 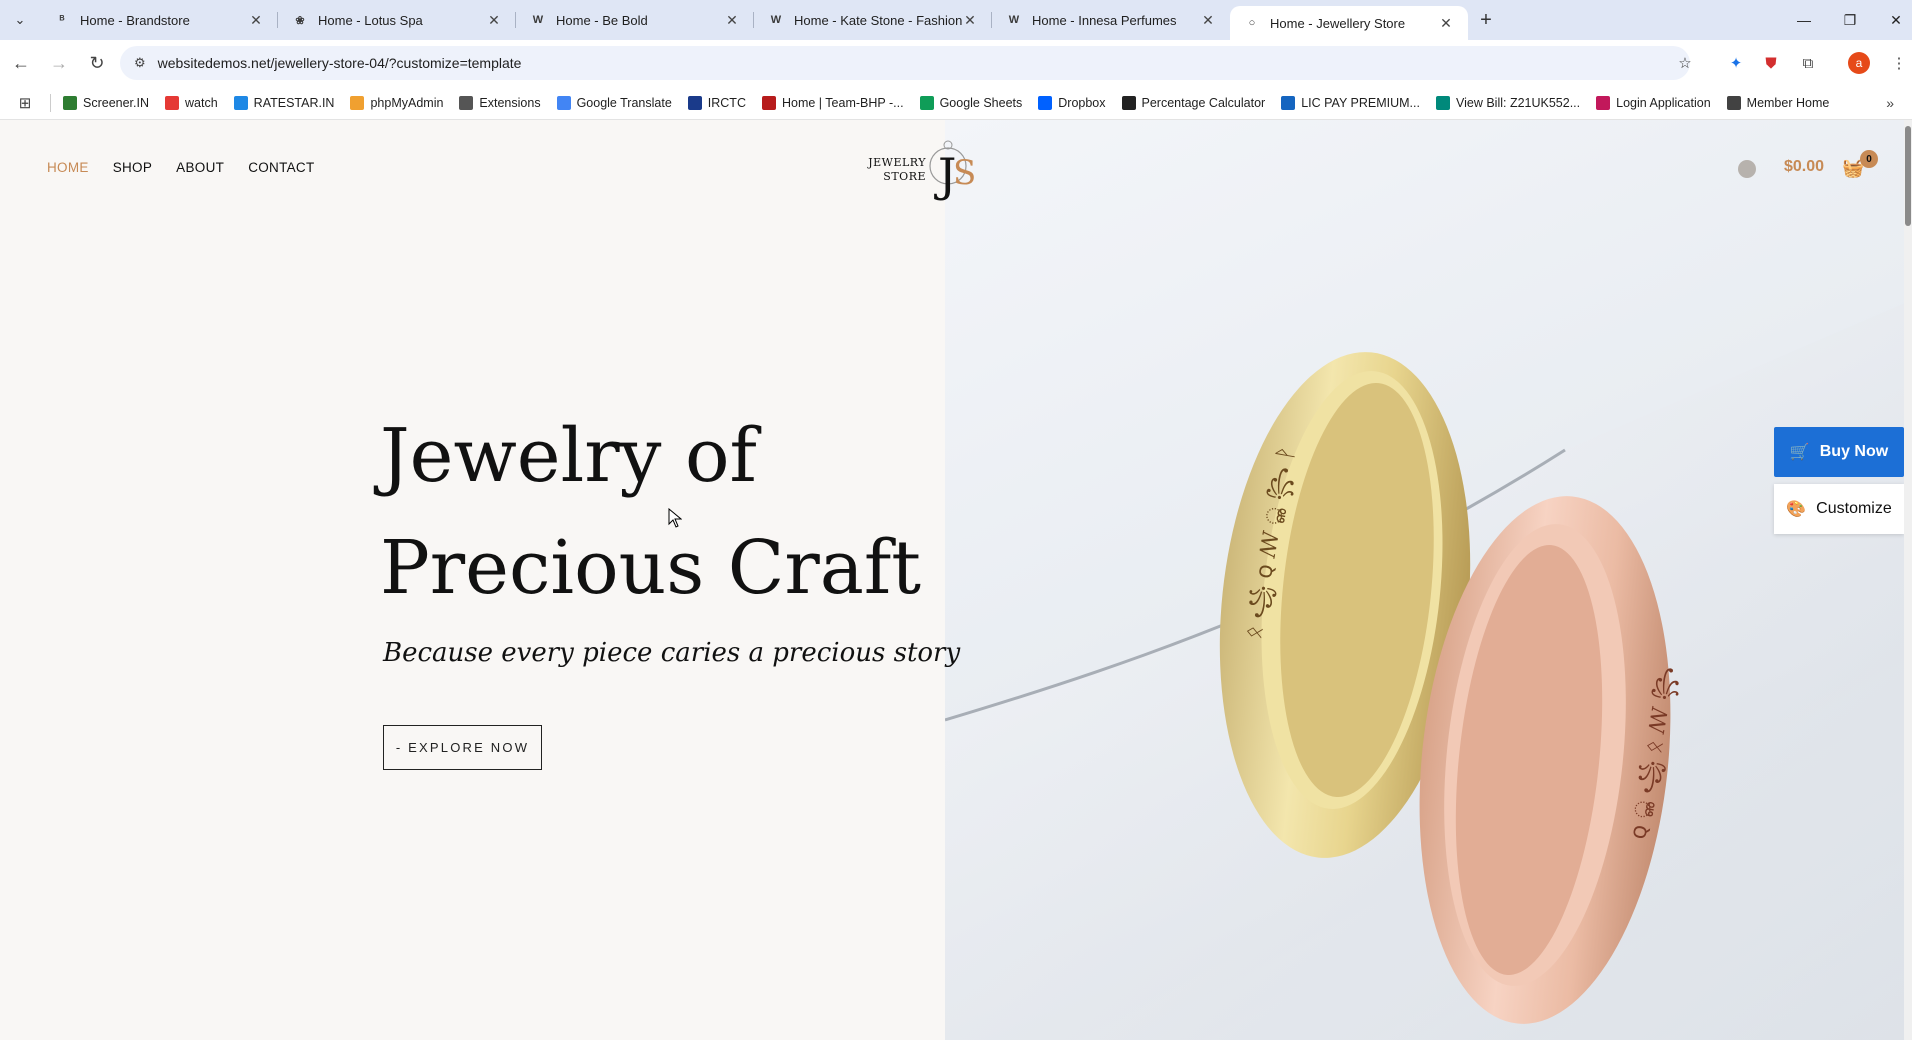 What do you see at coordinates (1104, 20) in the screenshot?
I see `tab-title: Home - Innesa Perfumes` at bounding box center [1104, 20].